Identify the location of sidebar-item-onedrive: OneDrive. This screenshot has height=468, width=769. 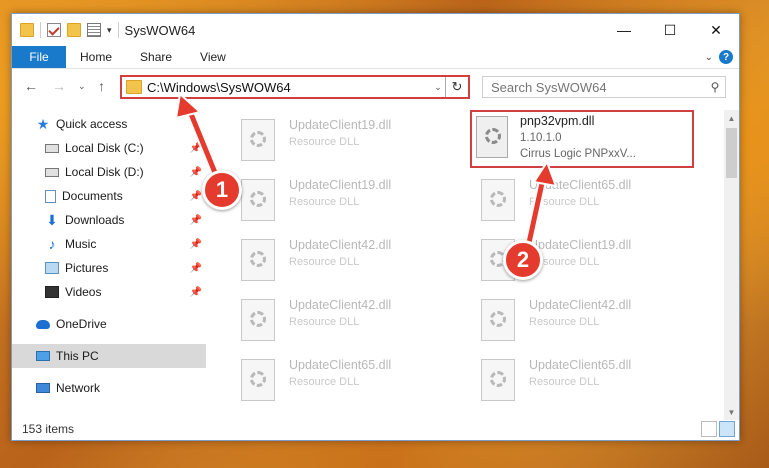
(109, 324).